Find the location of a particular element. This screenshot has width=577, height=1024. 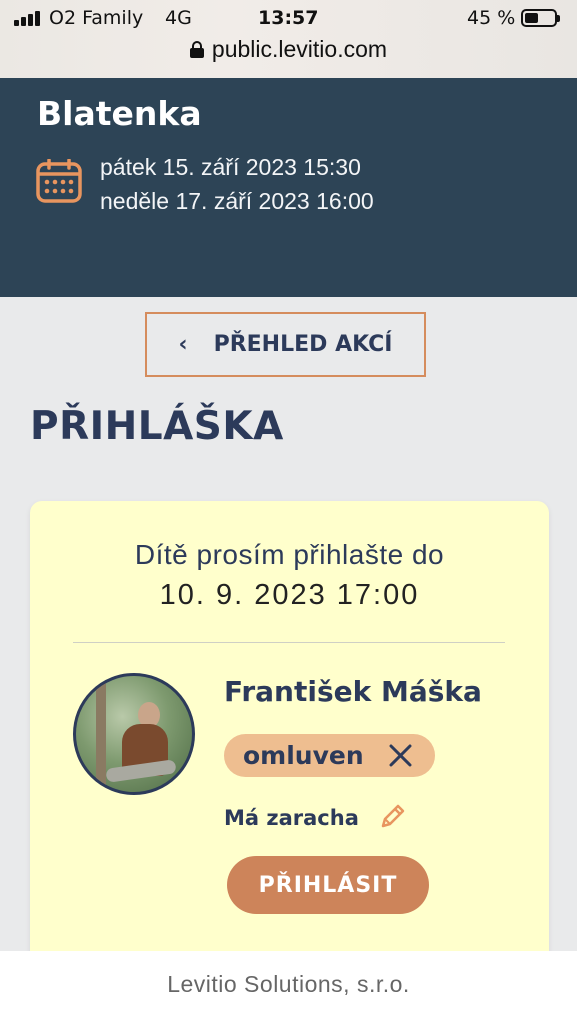

divider is located at coordinates (289, 642).